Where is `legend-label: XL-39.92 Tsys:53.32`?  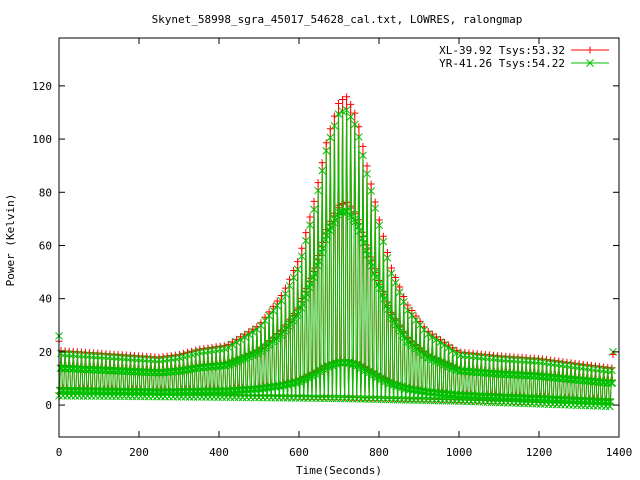 legend-label: XL-39.92 Tsys:53.32 is located at coordinates (502, 50).